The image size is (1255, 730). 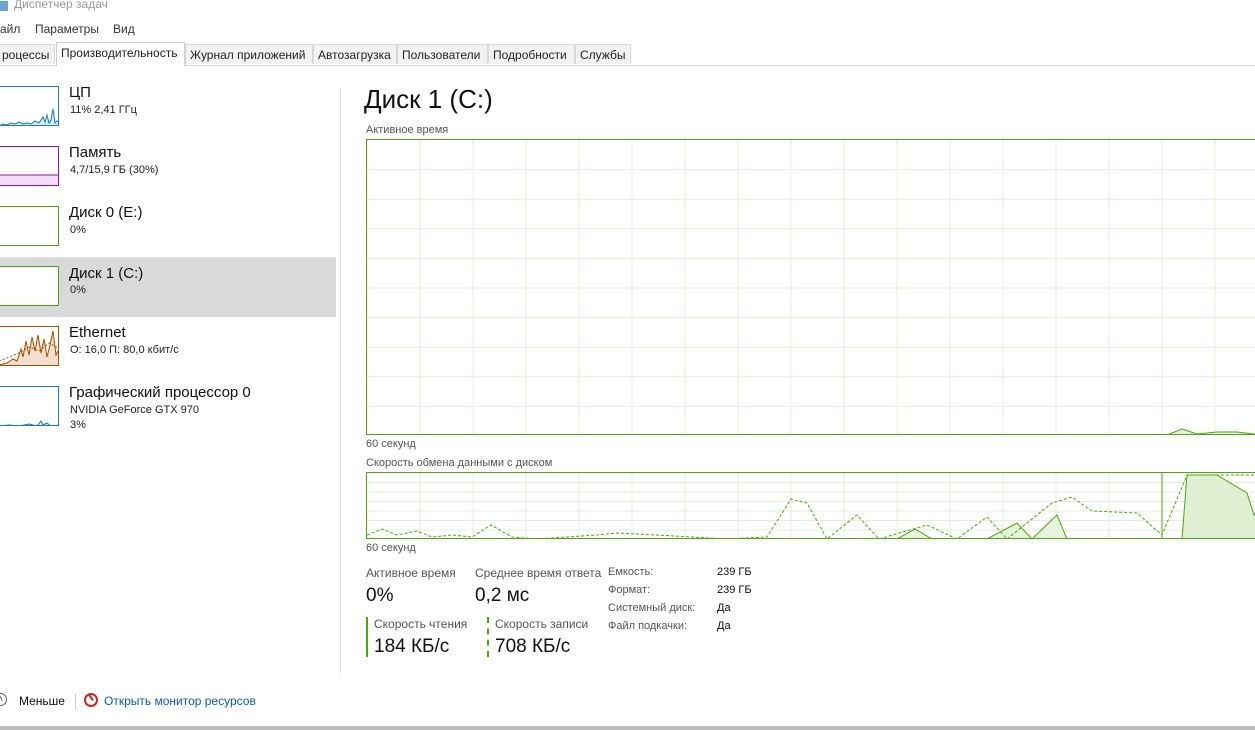 What do you see at coordinates (29, 116) in the screenshot?
I see `cpu-sparkline` at bounding box center [29, 116].